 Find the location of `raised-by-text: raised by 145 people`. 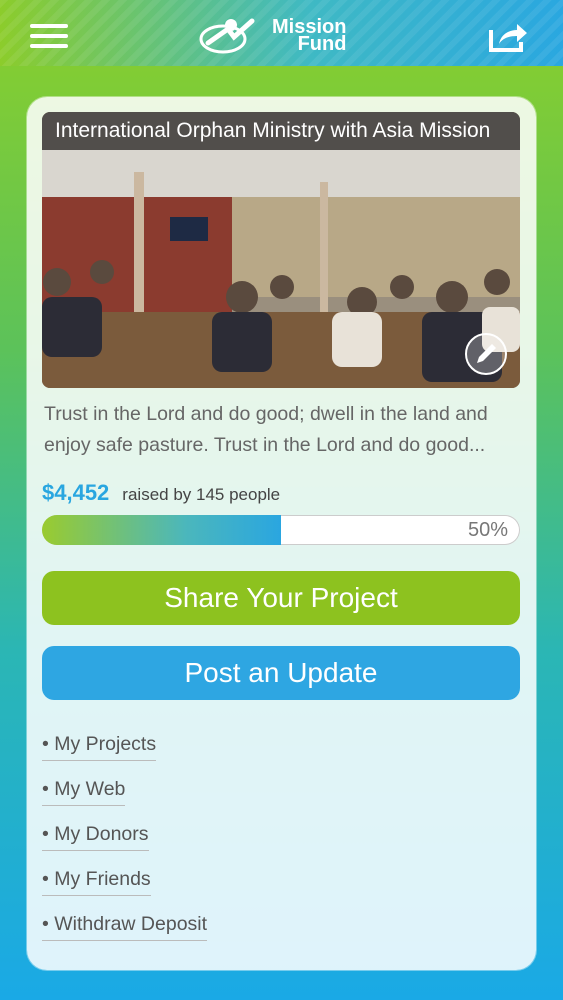

raised-by-text: raised by 145 people is located at coordinates (201, 494).